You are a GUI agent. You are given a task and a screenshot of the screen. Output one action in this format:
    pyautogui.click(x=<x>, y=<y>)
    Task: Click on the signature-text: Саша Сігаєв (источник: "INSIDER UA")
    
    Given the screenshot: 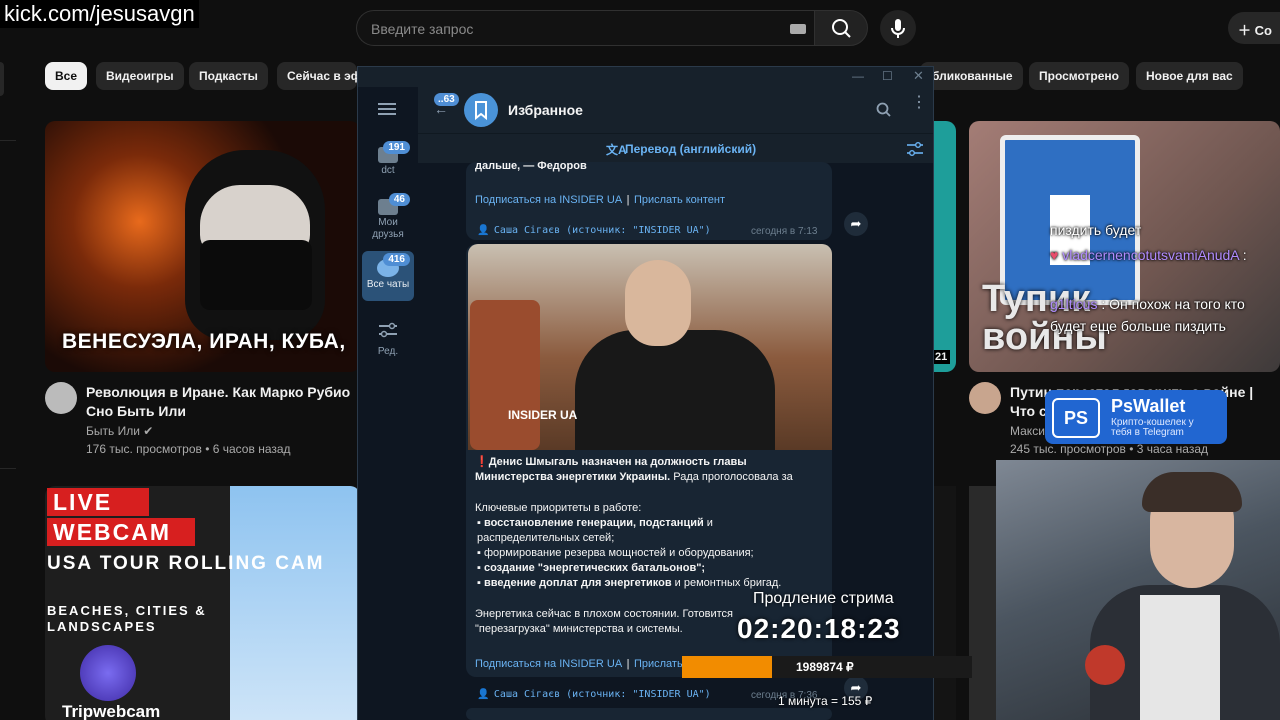 What is the action you would take?
    pyautogui.click(x=602, y=694)
    